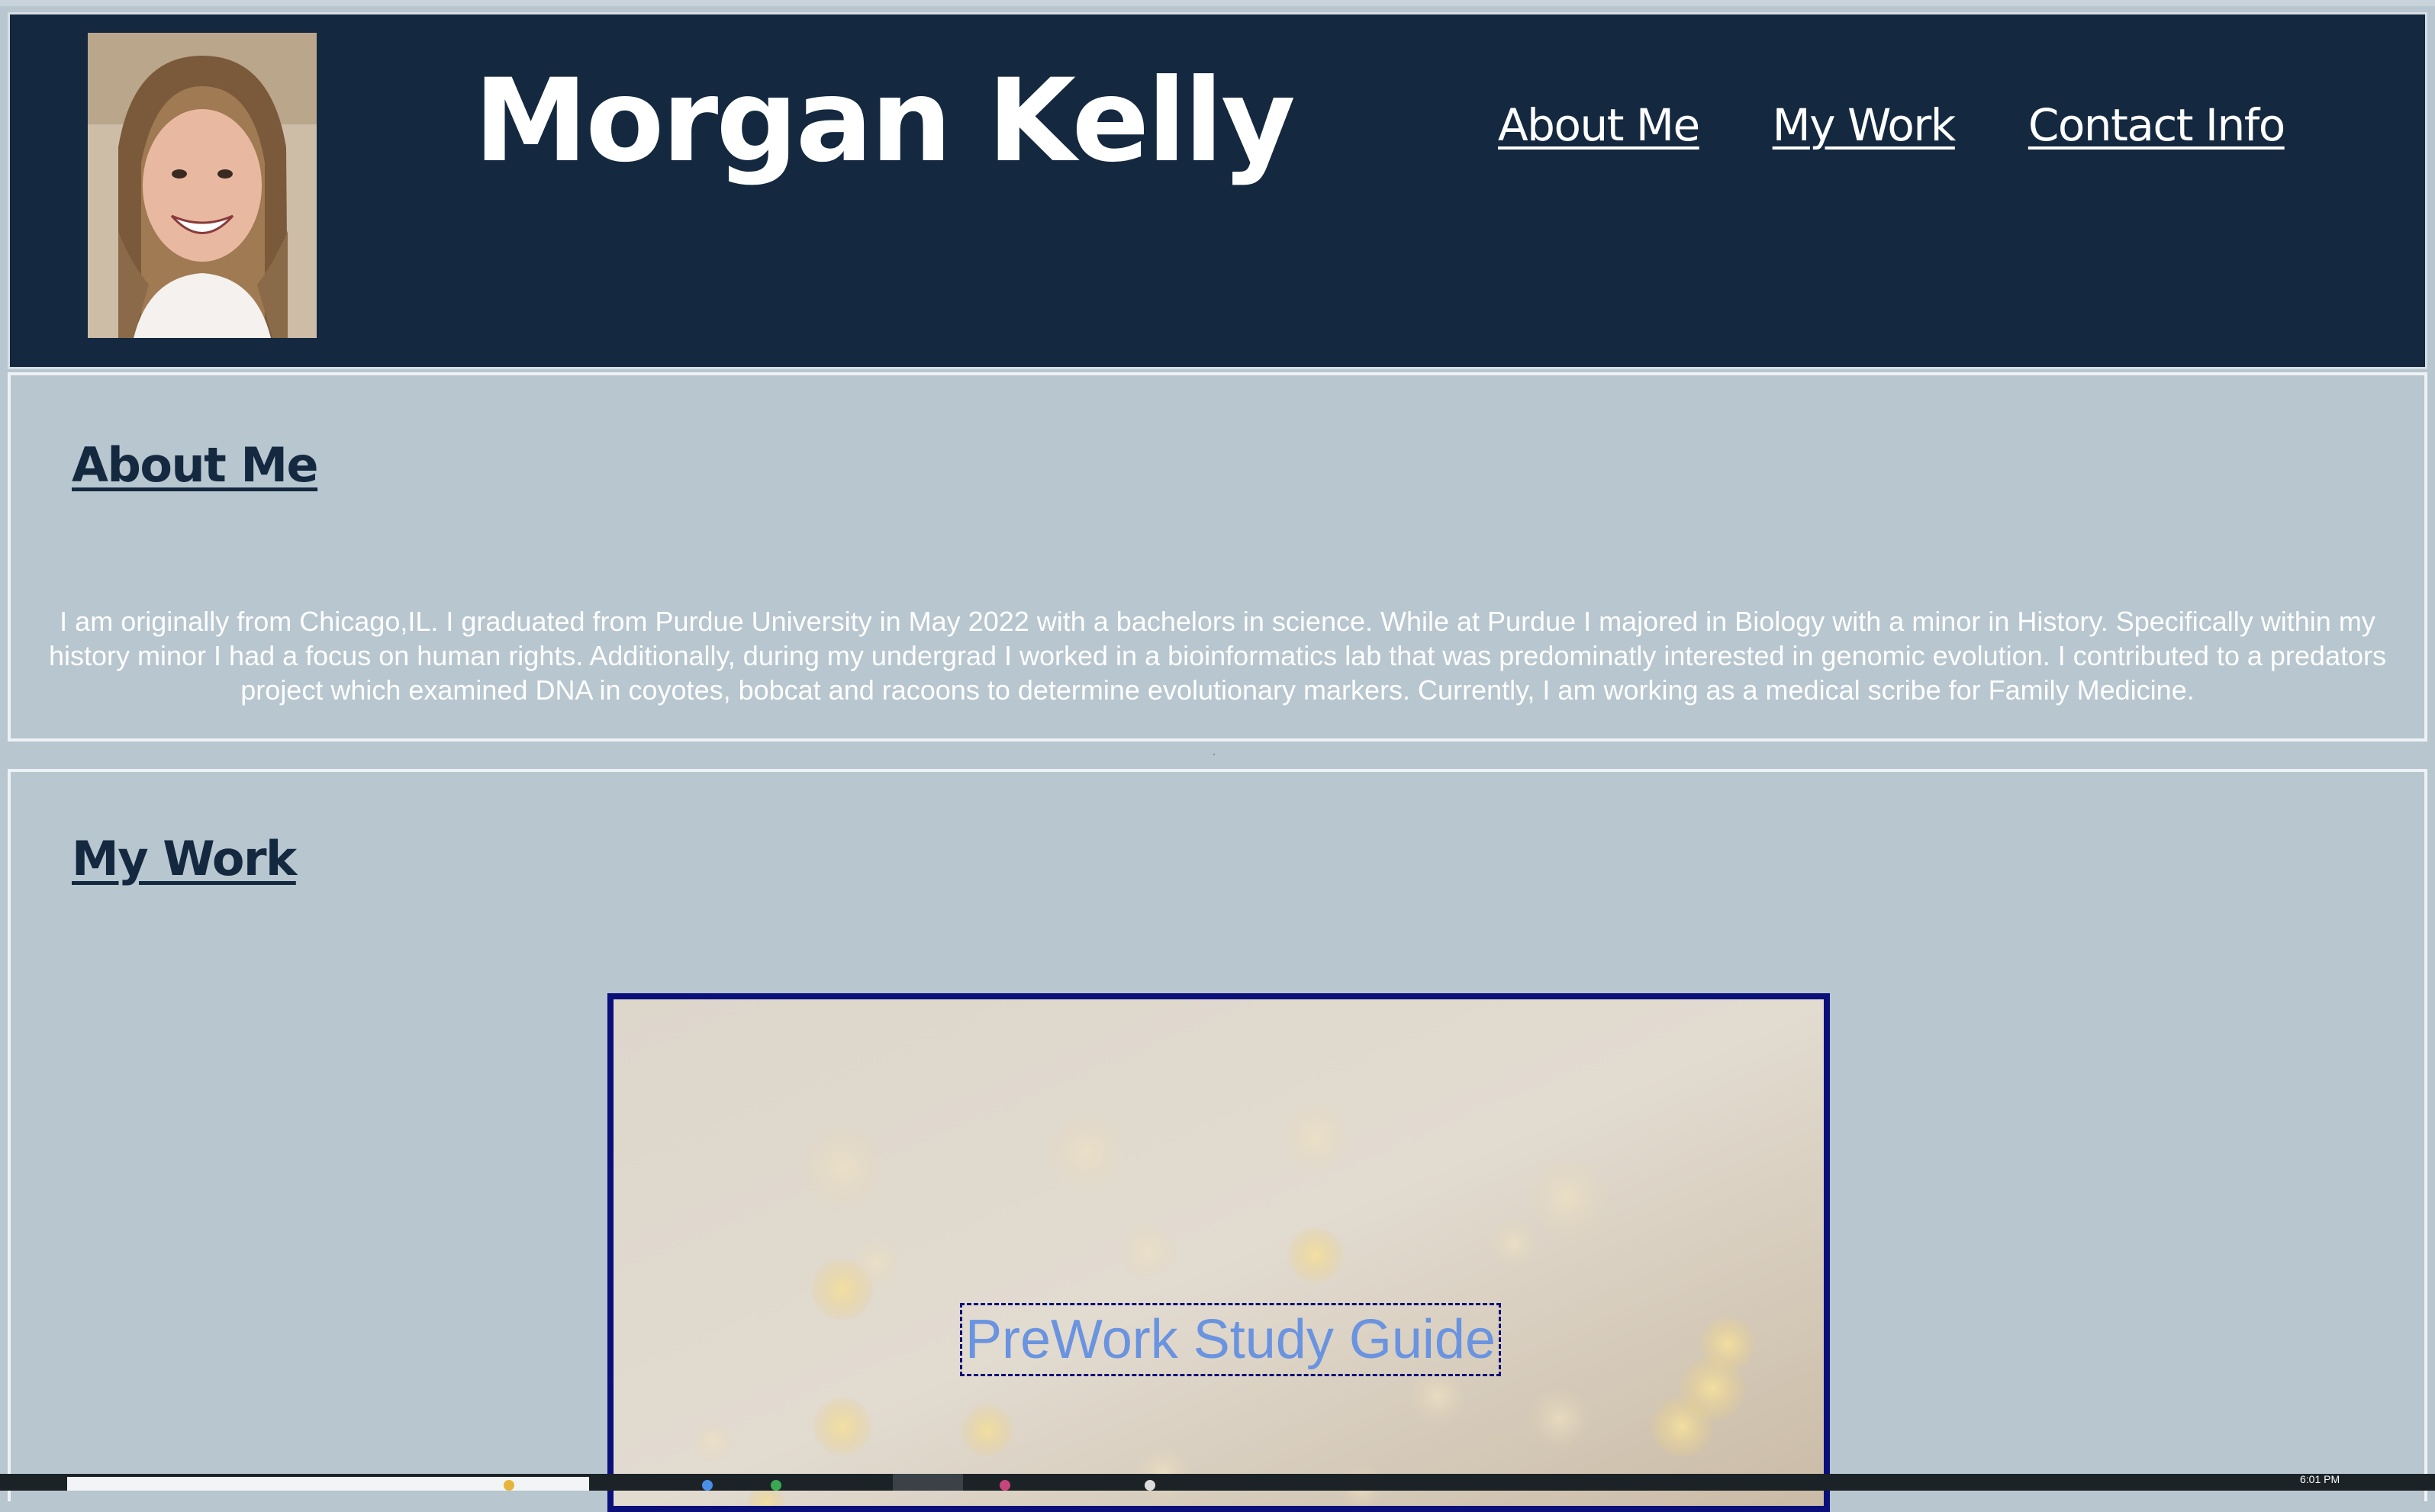 This screenshot has width=2435, height=1512. Describe the element at coordinates (196, 465) in the screenshot. I see `about-heading: About Me` at that location.